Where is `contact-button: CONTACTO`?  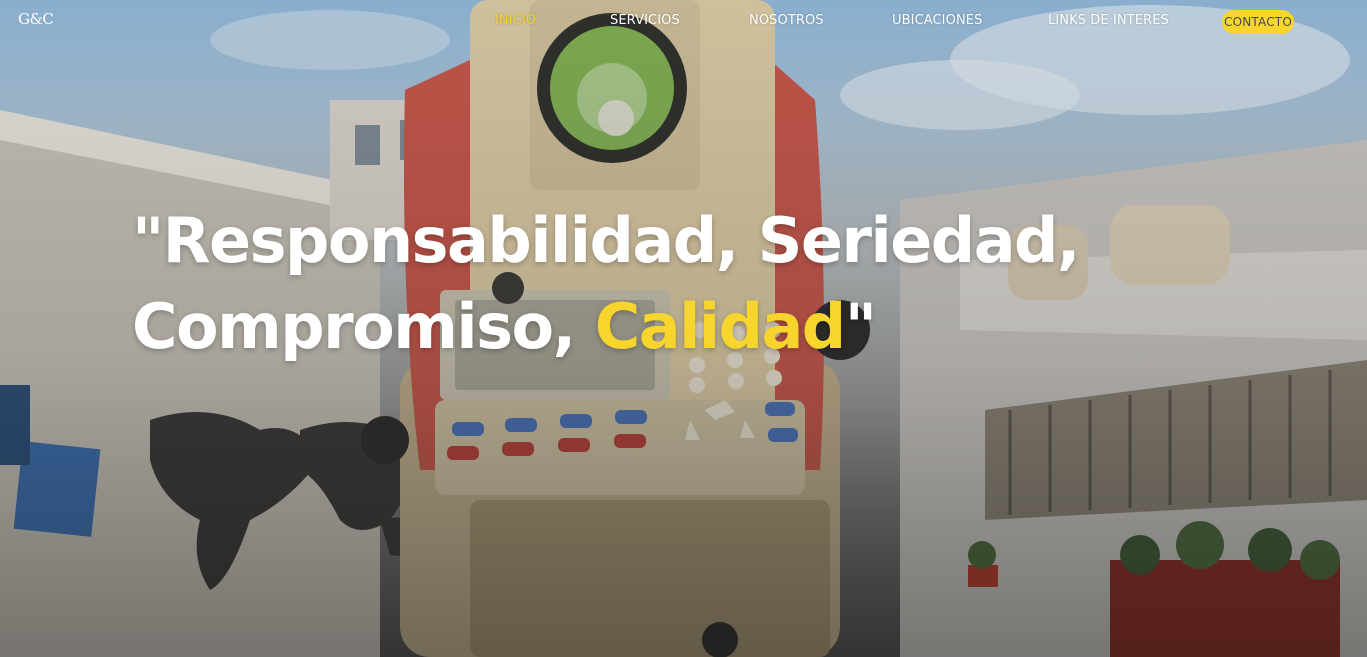 contact-button: CONTACTO is located at coordinates (1258, 22).